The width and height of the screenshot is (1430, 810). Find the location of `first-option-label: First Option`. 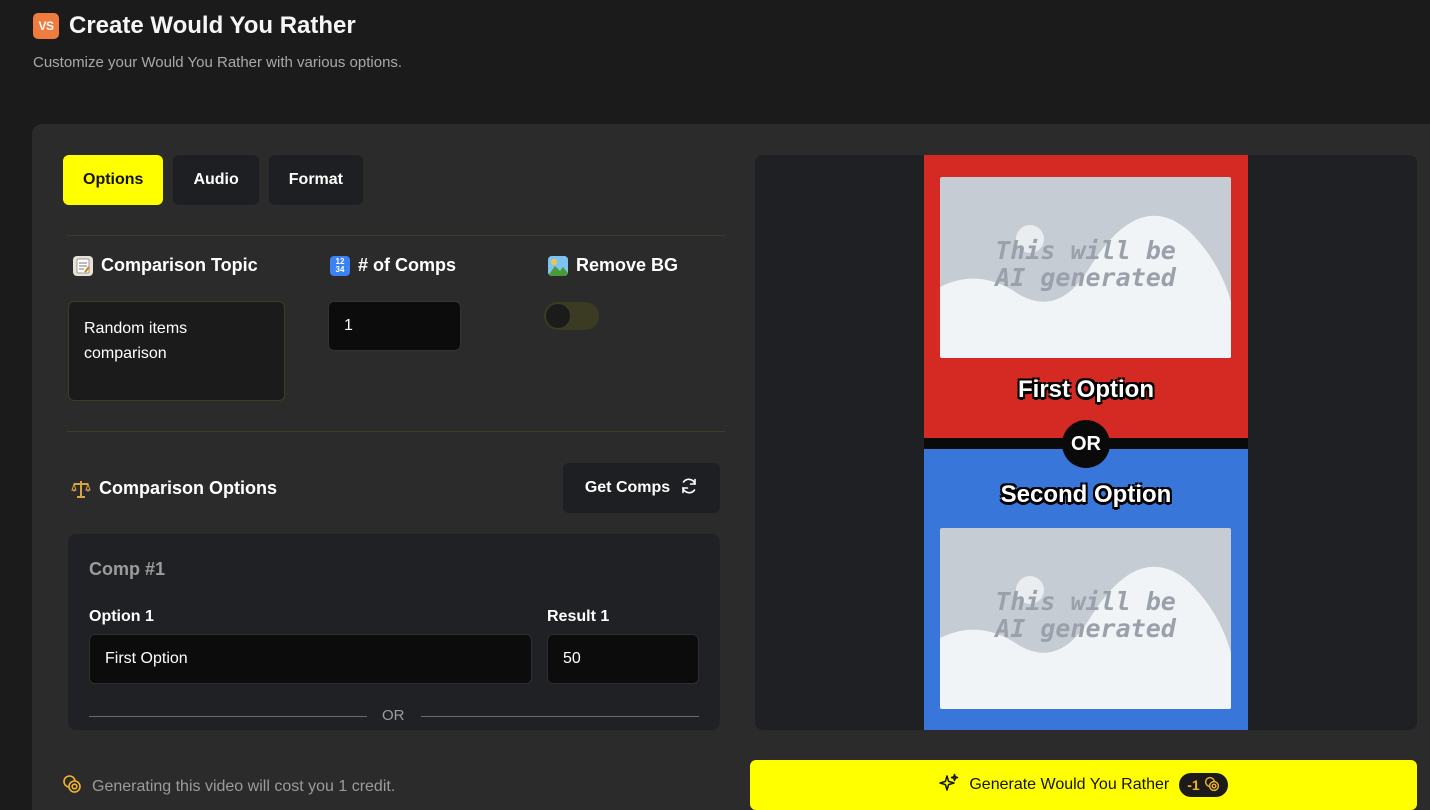

first-option-label: First Option is located at coordinates (1086, 389).